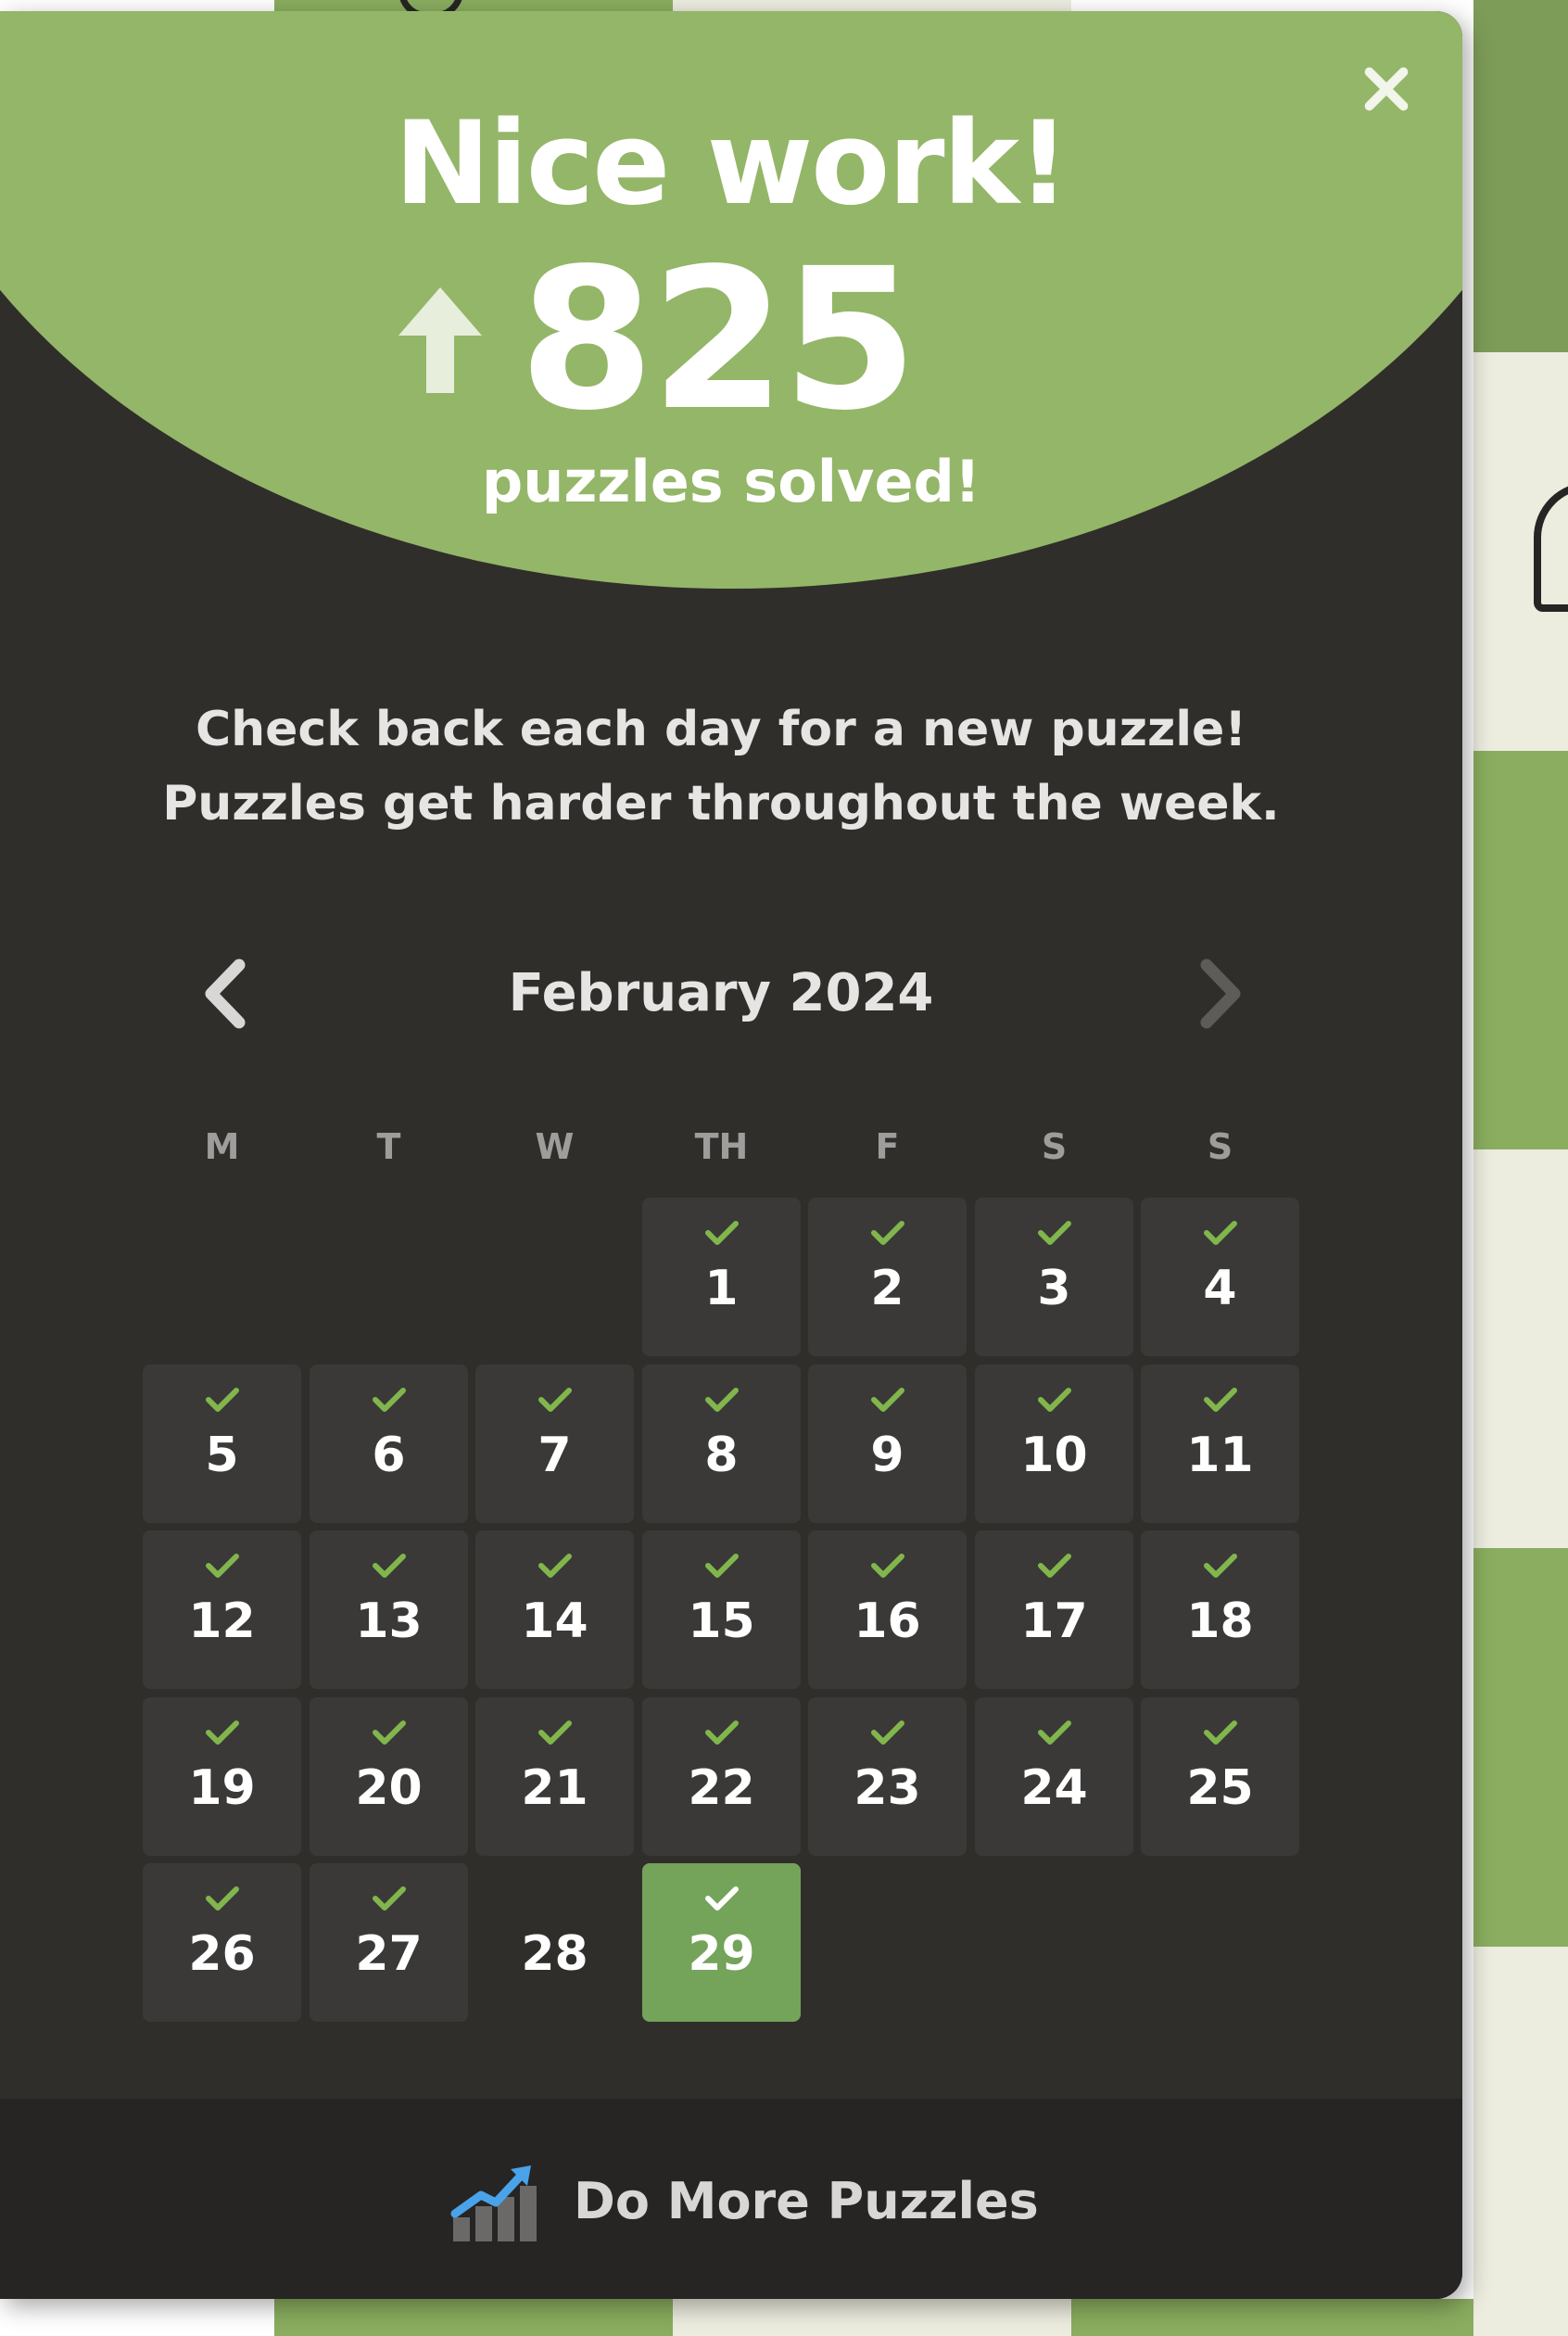 The image size is (1568, 2336). I want to click on next-month-button, so click(1218, 993).